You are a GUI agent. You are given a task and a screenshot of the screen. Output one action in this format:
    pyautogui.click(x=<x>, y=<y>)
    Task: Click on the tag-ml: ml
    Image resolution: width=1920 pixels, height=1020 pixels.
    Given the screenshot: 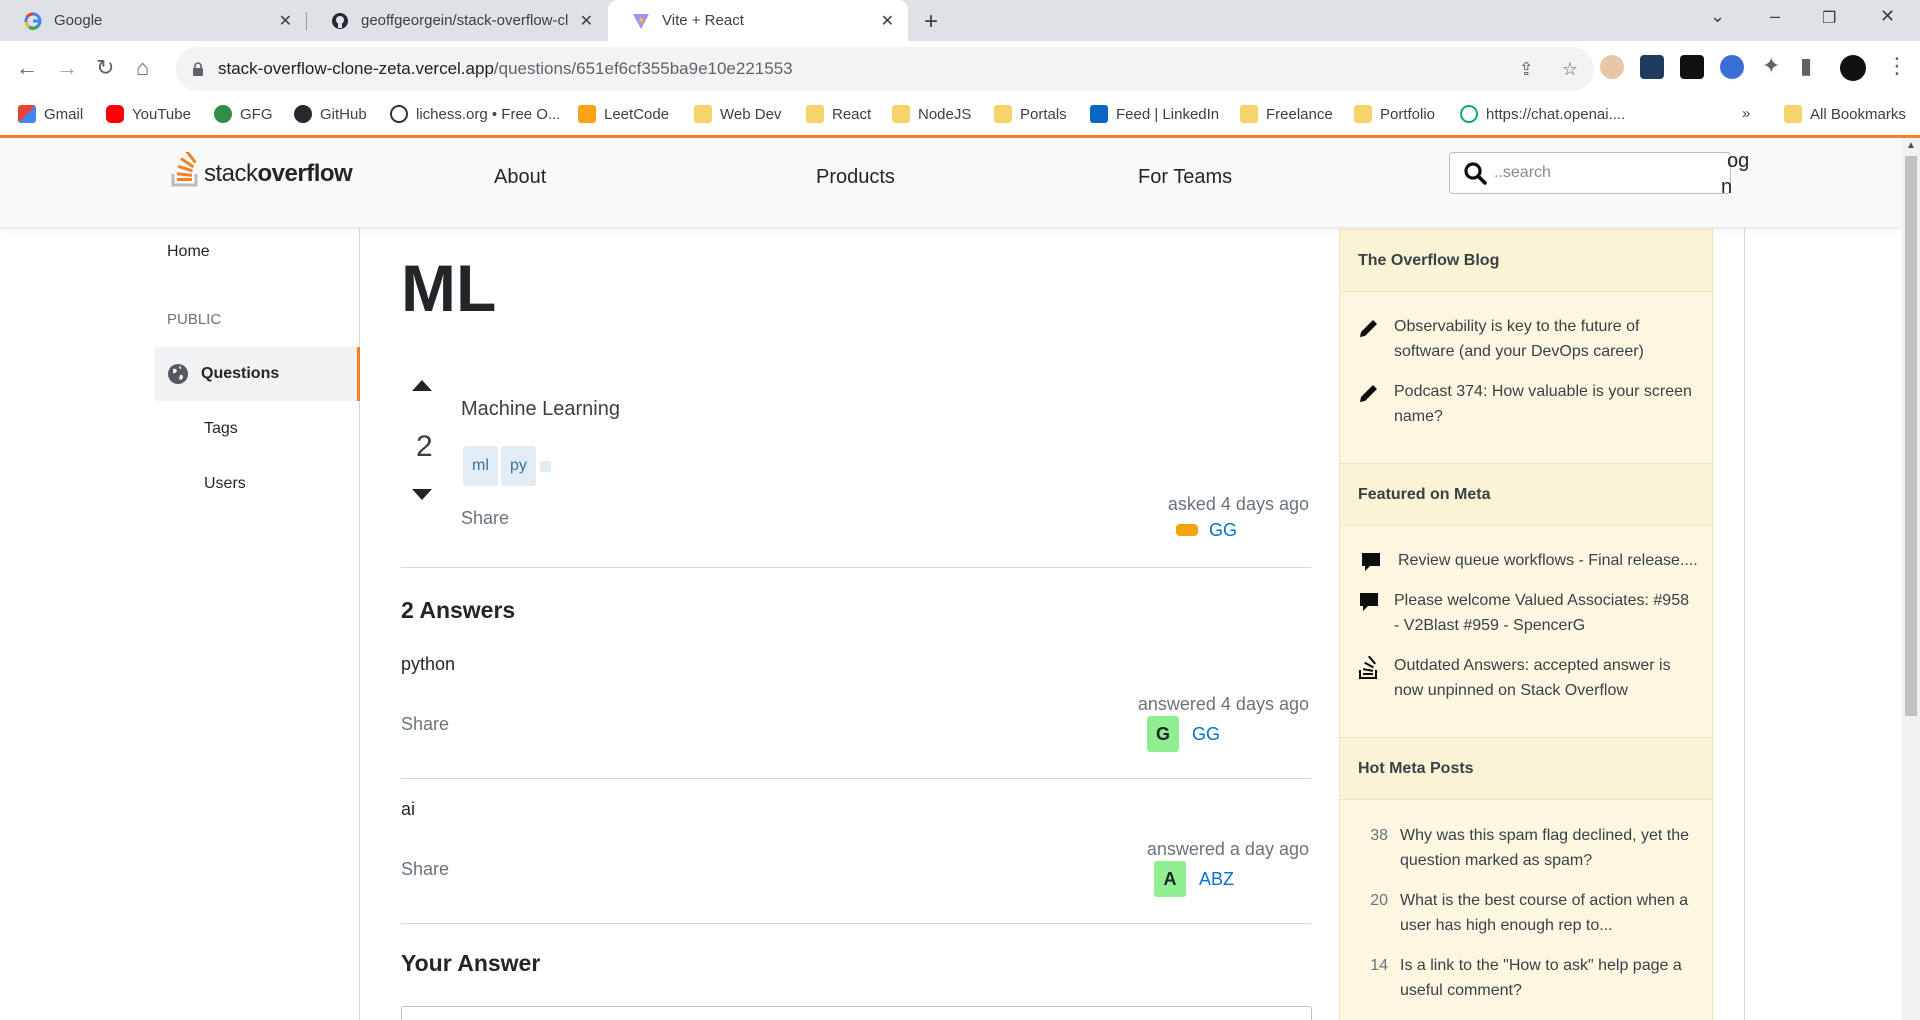 What is the action you would take?
    pyautogui.click(x=480, y=466)
    